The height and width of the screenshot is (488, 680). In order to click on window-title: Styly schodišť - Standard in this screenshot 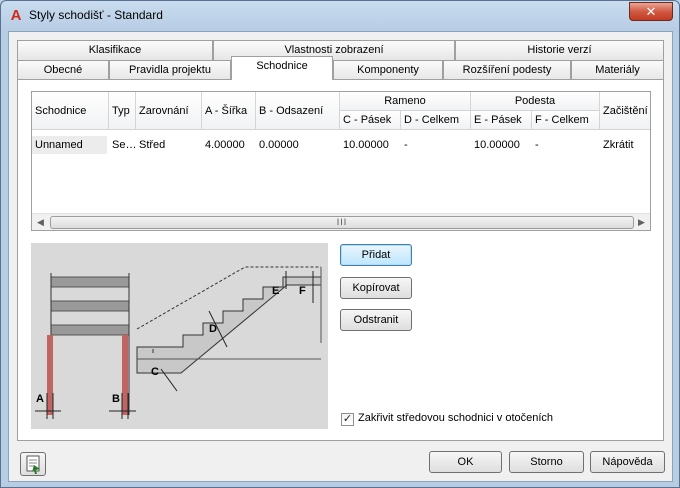, I will do `click(96, 15)`.